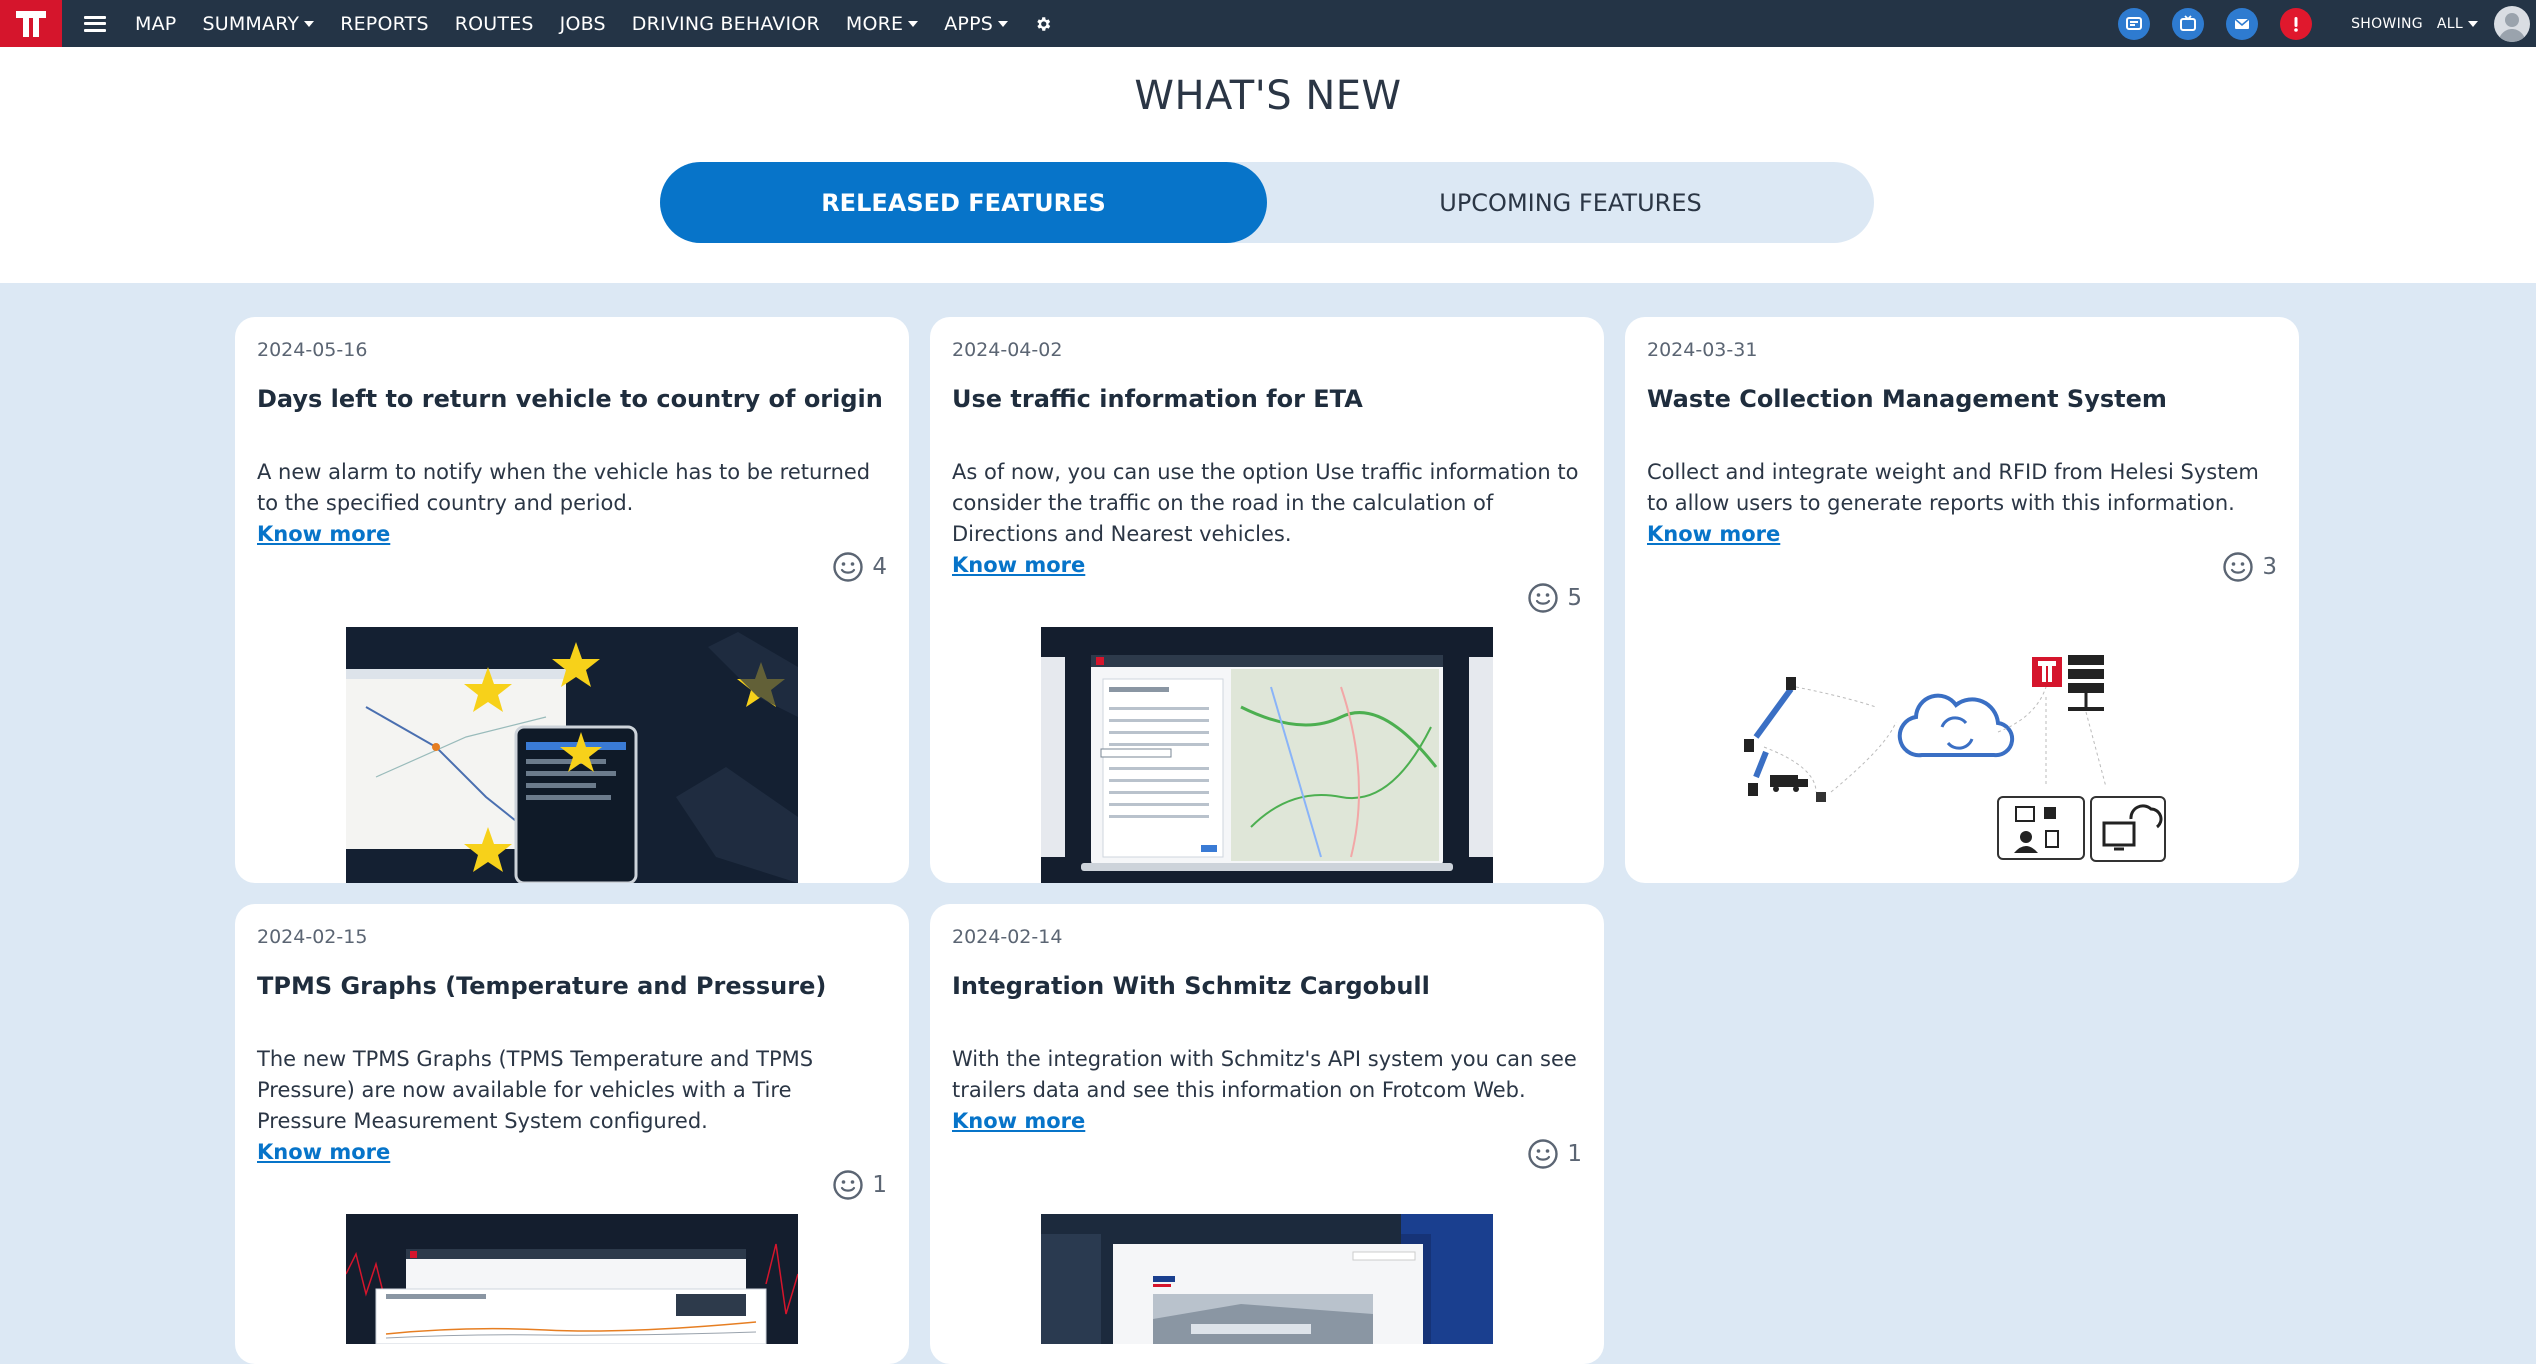 This screenshot has width=2536, height=1364. What do you see at coordinates (1191, 986) in the screenshot?
I see `card-title: Integration With Schmitz Cargobull` at bounding box center [1191, 986].